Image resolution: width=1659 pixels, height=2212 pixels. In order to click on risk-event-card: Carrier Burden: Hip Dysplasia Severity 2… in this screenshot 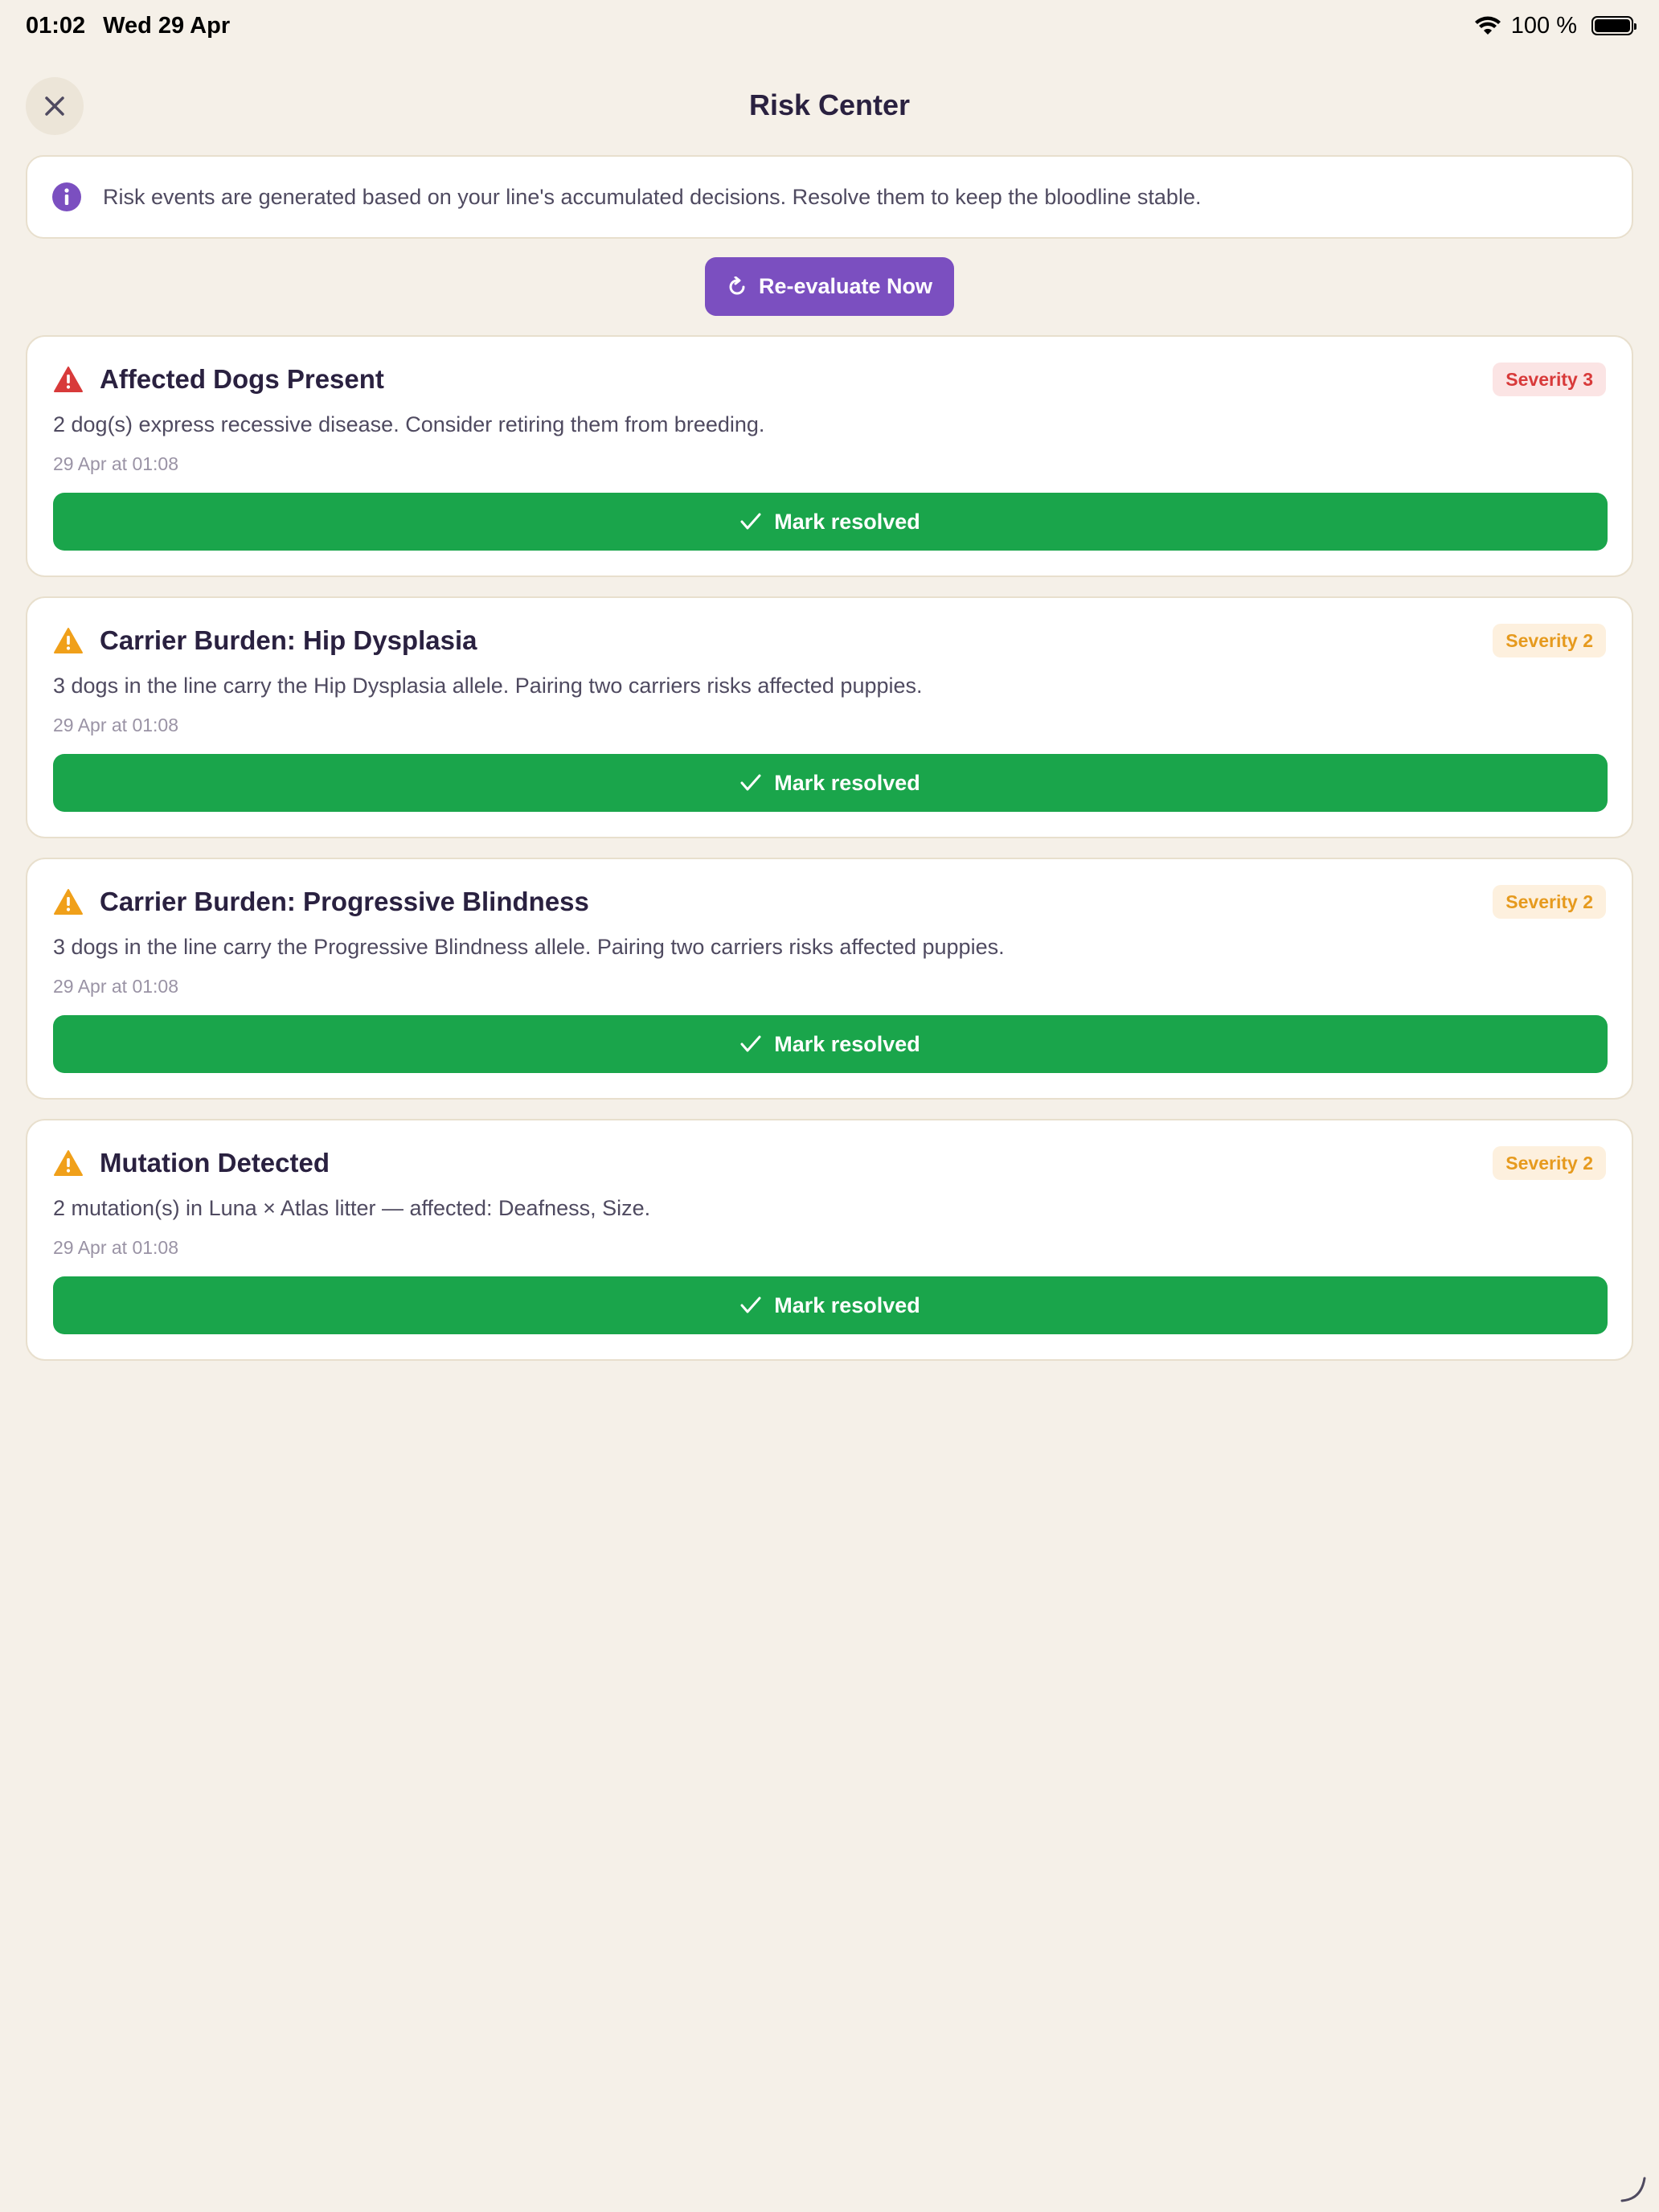, I will do `click(829, 717)`.